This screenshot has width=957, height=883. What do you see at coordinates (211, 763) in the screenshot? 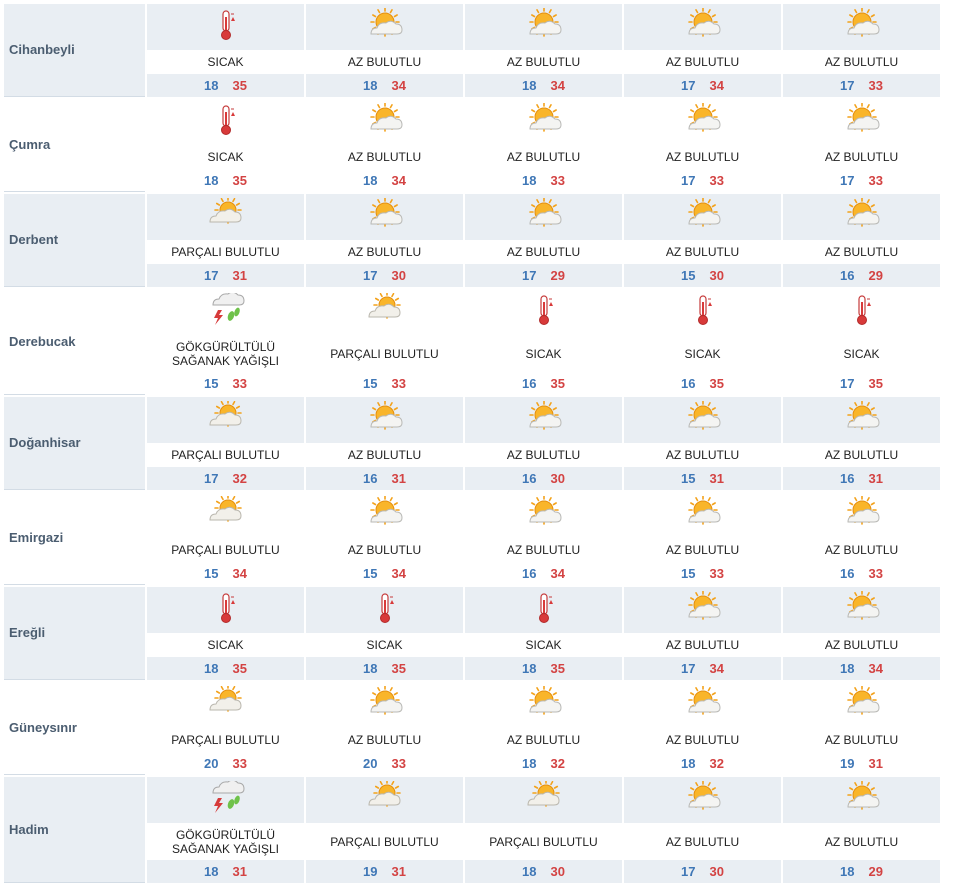
I see `low-temperature: 20` at bounding box center [211, 763].